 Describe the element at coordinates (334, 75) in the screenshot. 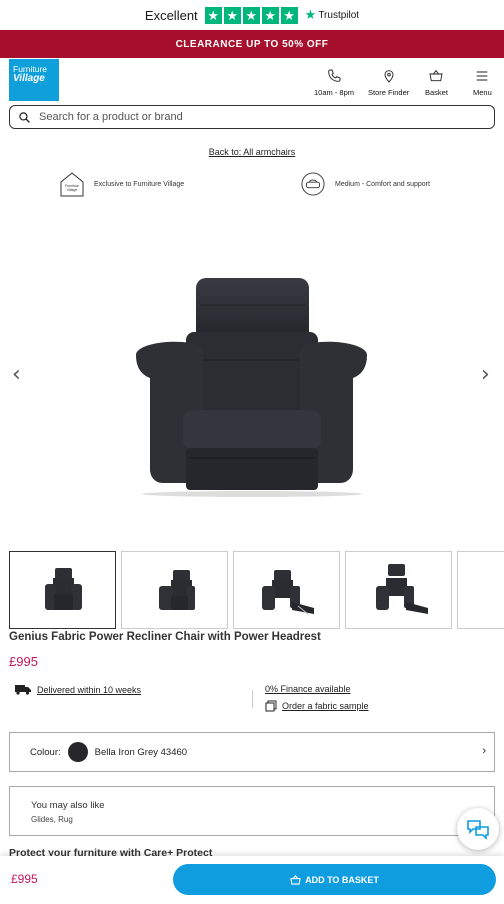

I see `phone-icon` at that location.